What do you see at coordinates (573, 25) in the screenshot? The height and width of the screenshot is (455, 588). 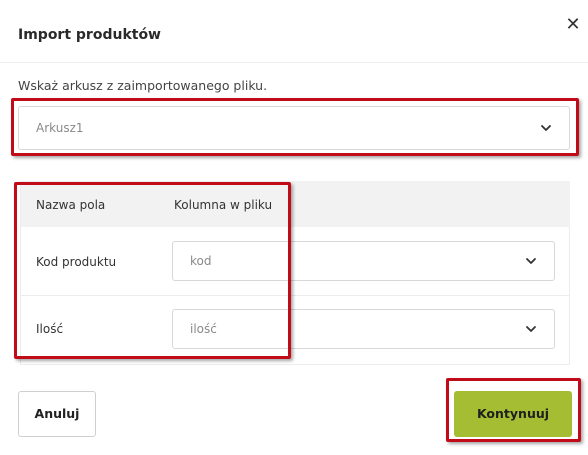 I see `close-icon: ✕` at bounding box center [573, 25].